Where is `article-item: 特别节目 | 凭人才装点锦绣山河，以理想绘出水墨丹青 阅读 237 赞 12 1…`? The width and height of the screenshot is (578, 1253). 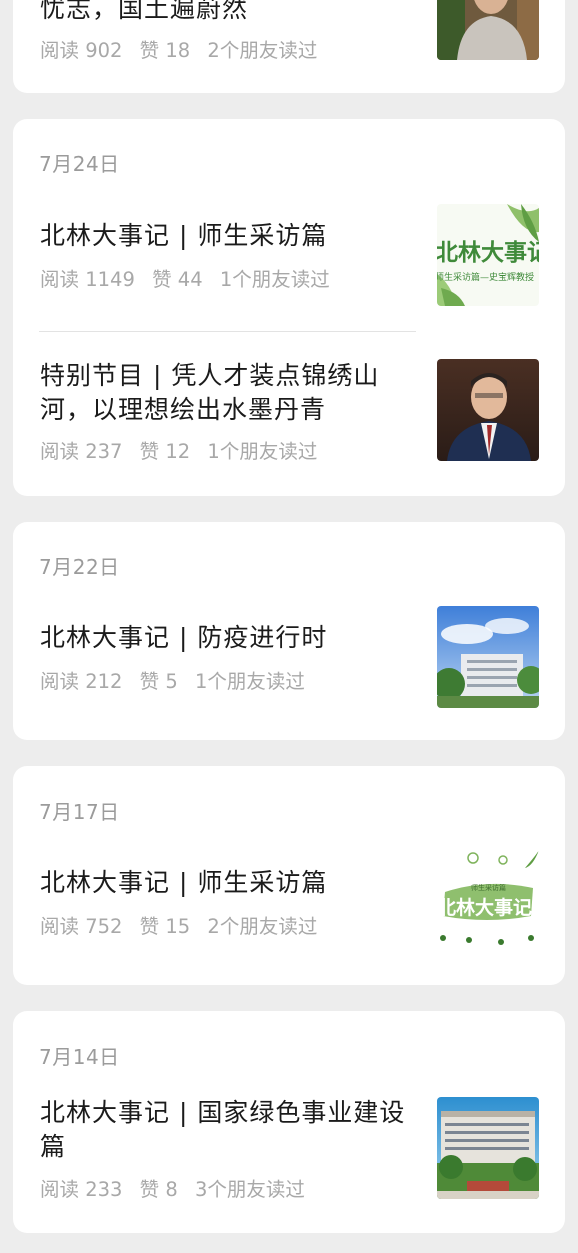 article-item: 特别节目 | 凭人才装点锦绣山河，以理想绘出水墨丹青 阅读 237 赞 12 1… is located at coordinates (289, 414).